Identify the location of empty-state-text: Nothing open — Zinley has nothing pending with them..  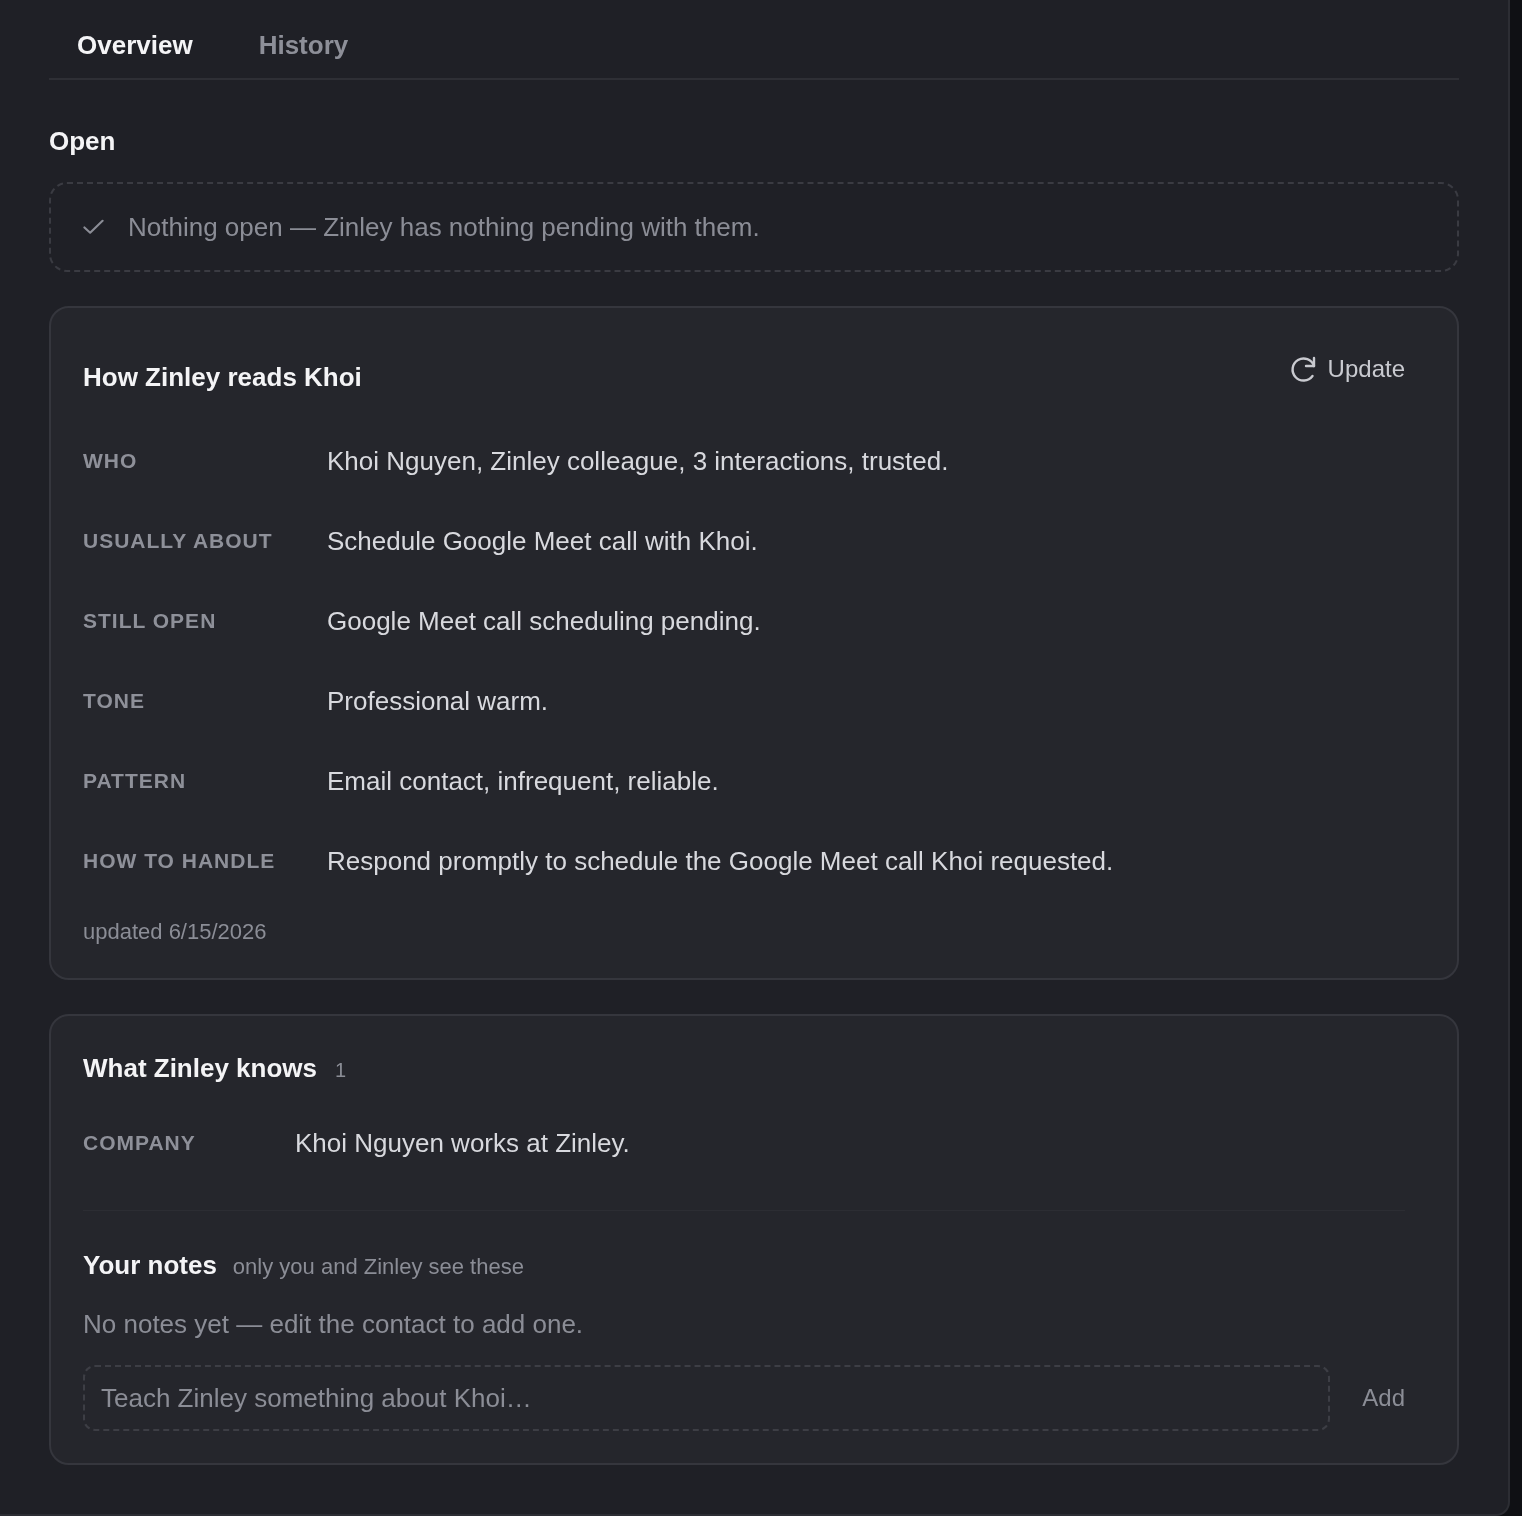
(444, 227).